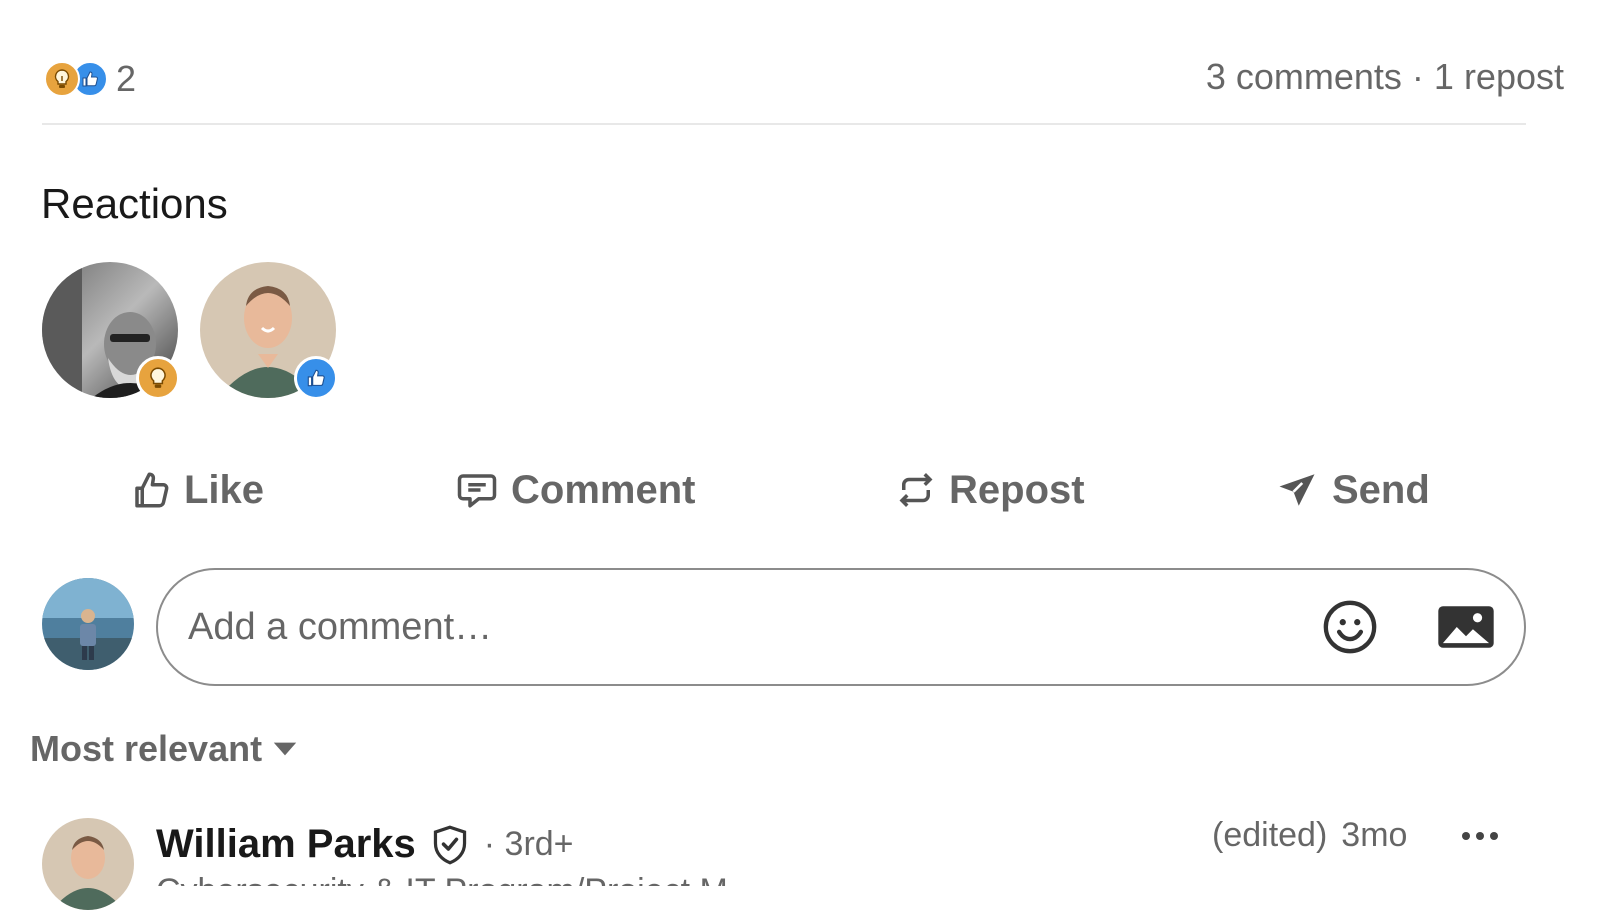  I want to click on image-icon, so click(1466, 627).